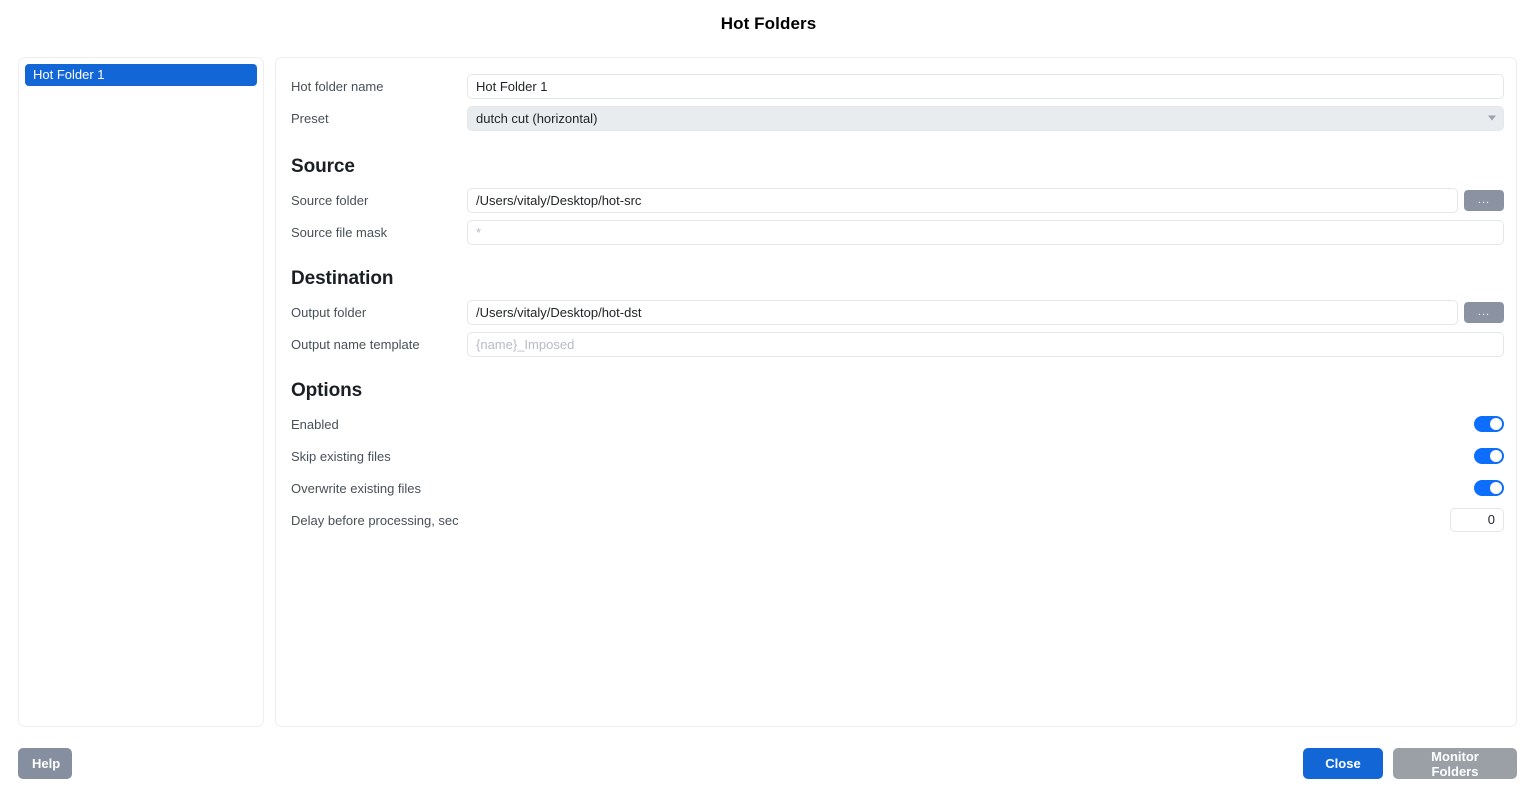  Describe the element at coordinates (375, 520) in the screenshot. I see `label-delay-before-processing: Delay before processing, sec` at that location.